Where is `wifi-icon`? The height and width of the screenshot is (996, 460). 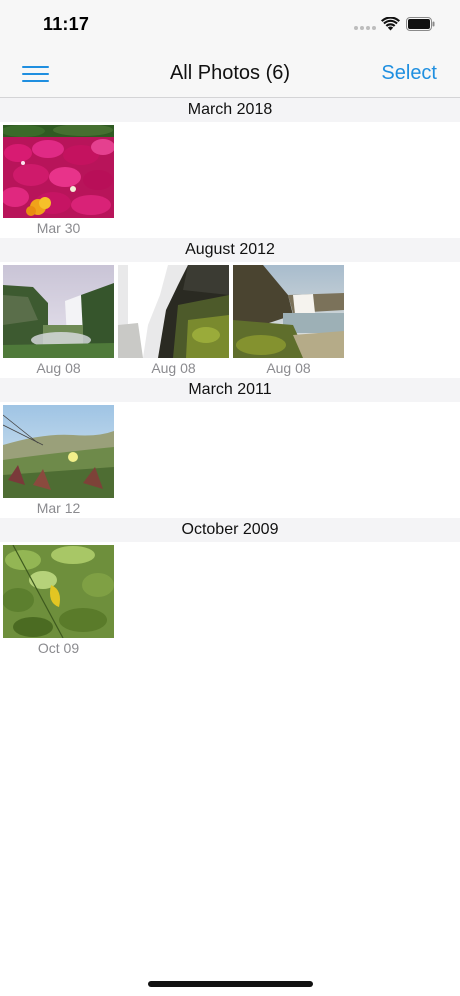
wifi-icon is located at coordinates (390, 24).